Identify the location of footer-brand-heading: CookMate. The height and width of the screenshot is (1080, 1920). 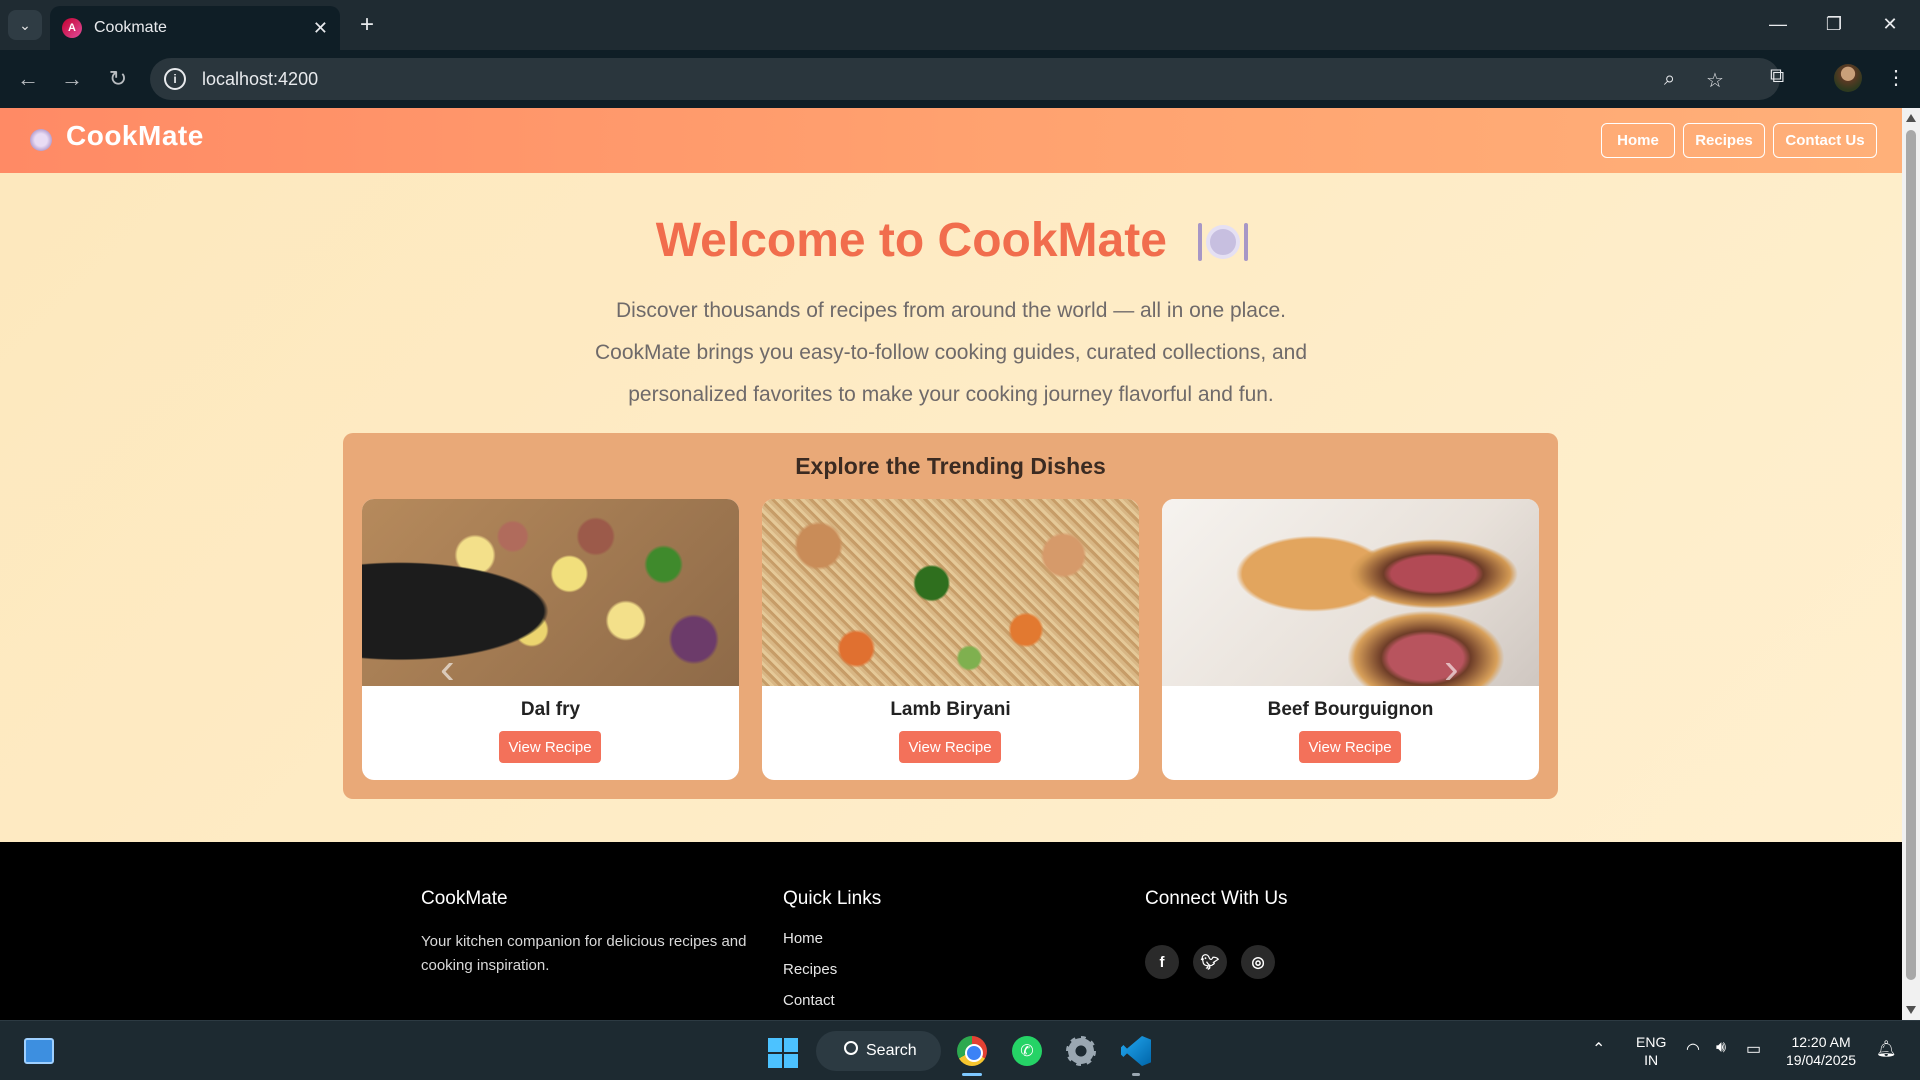
(464, 898).